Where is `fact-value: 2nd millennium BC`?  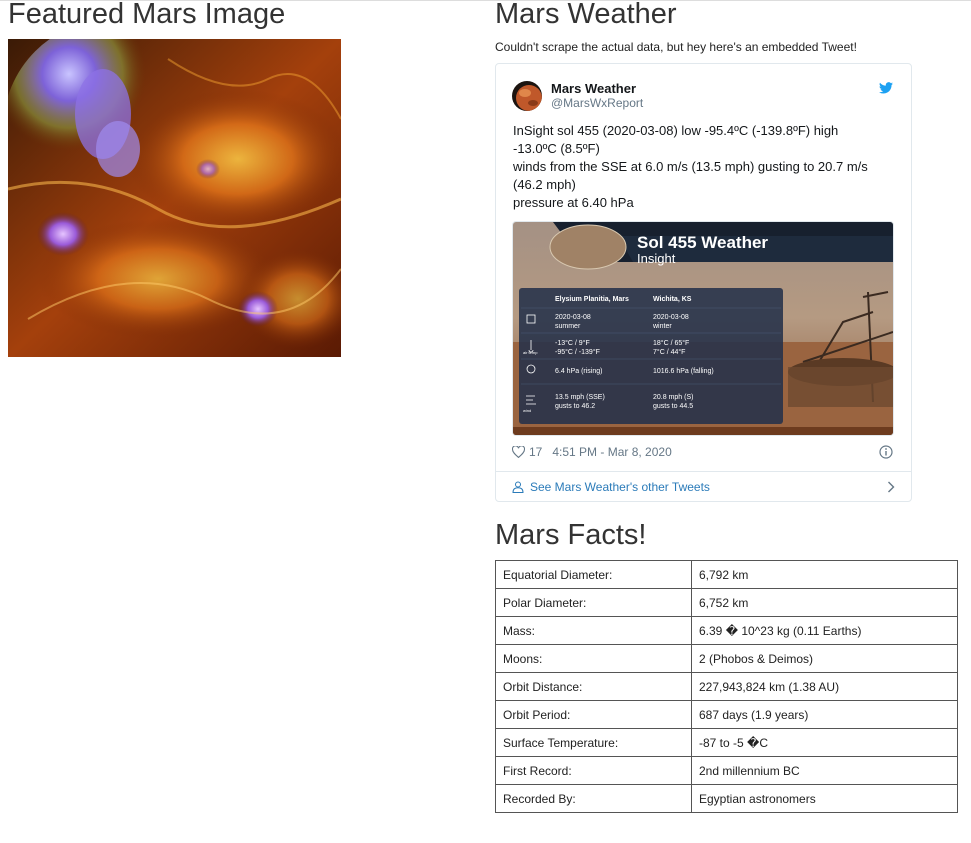
fact-value: 2nd millennium BC is located at coordinates (824, 770).